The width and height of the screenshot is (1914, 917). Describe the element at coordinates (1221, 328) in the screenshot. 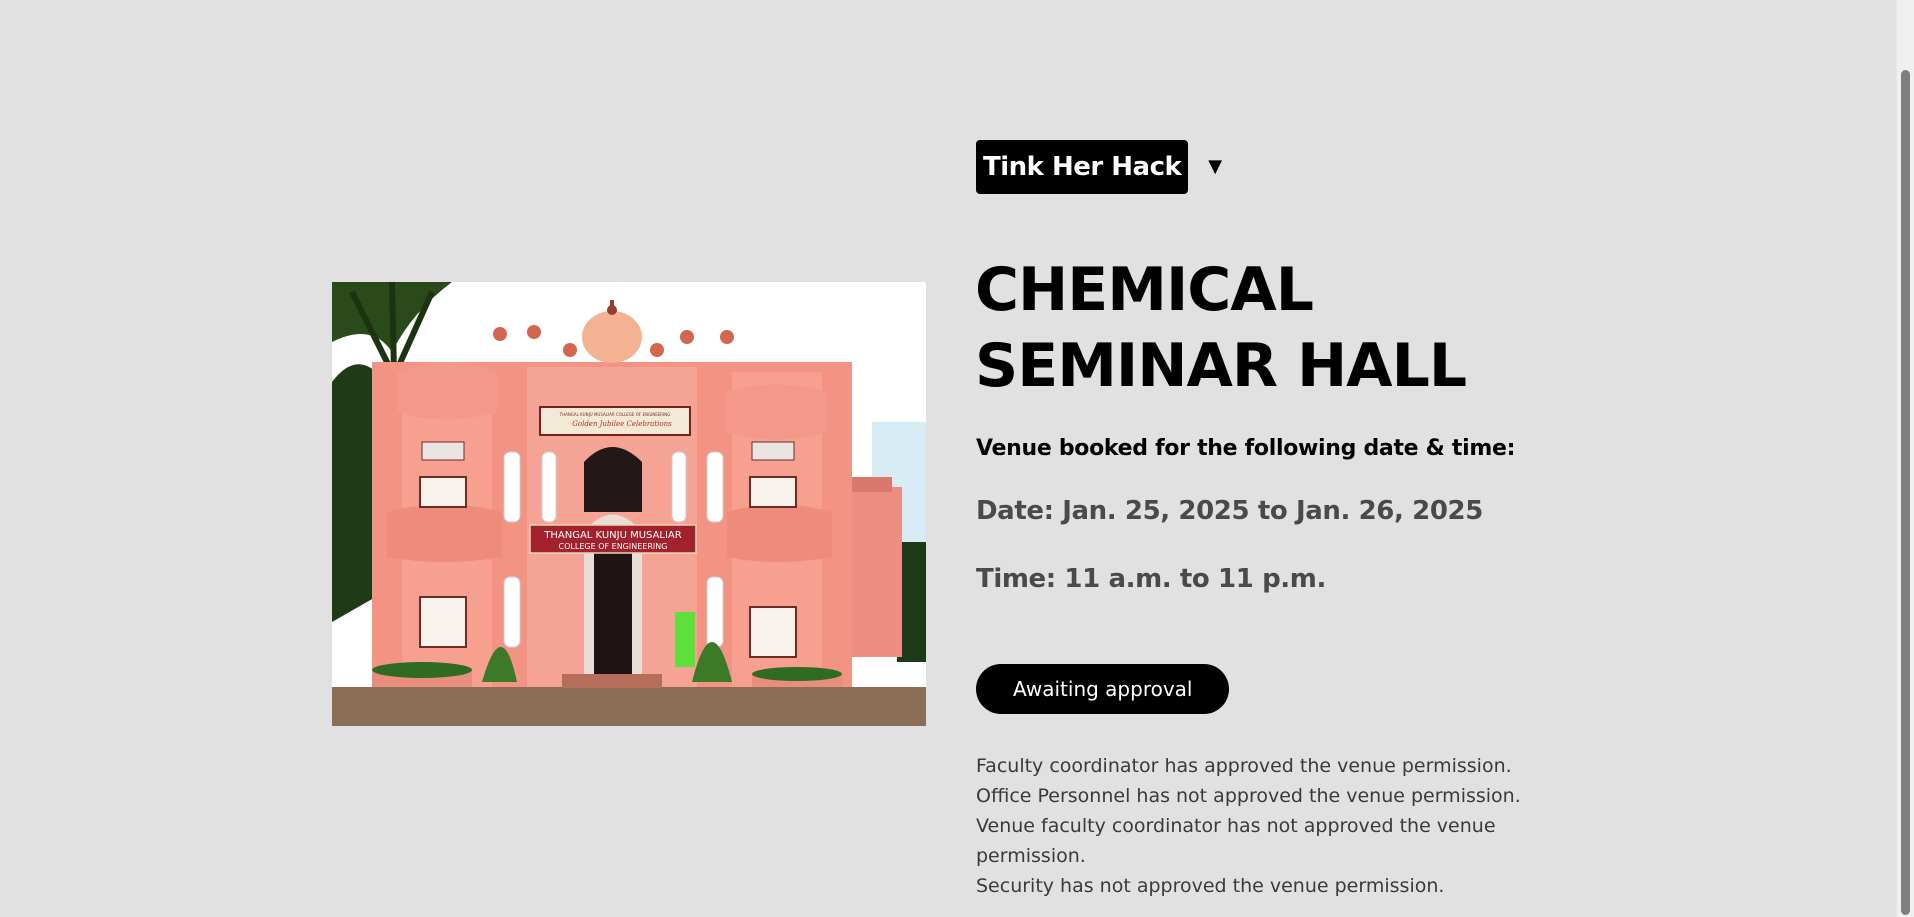

I see `venue-title: CHEMICAL SEMINAR HALL` at that location.